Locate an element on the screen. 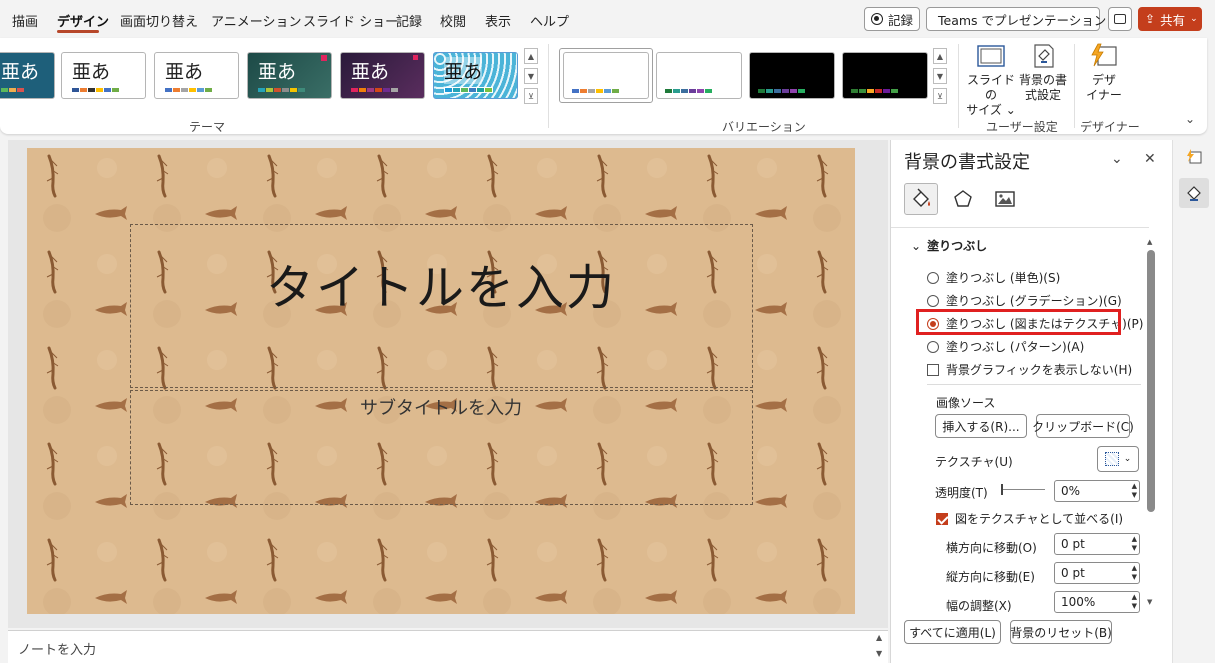  tile-texture-option: 図をテクスチャとして並べる(I) is located at coordinates (1029, 518).